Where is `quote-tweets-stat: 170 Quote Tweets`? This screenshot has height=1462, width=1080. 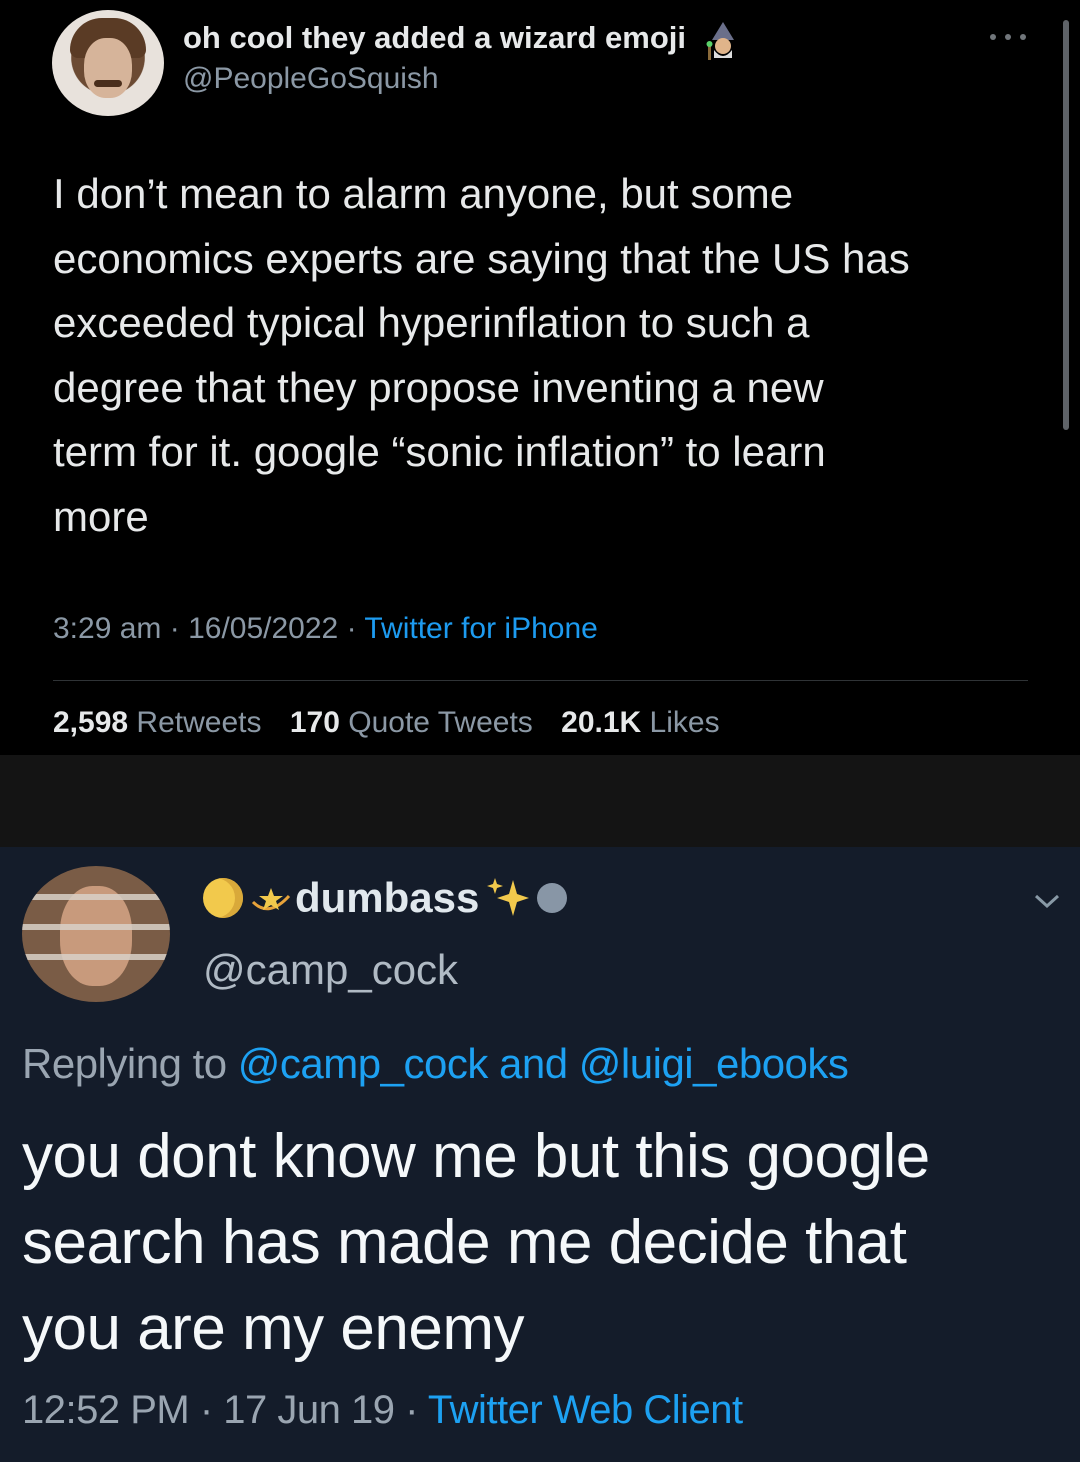 quote-tweets-stat: 170 Quote Tweets is located at coordinates (411, 722).